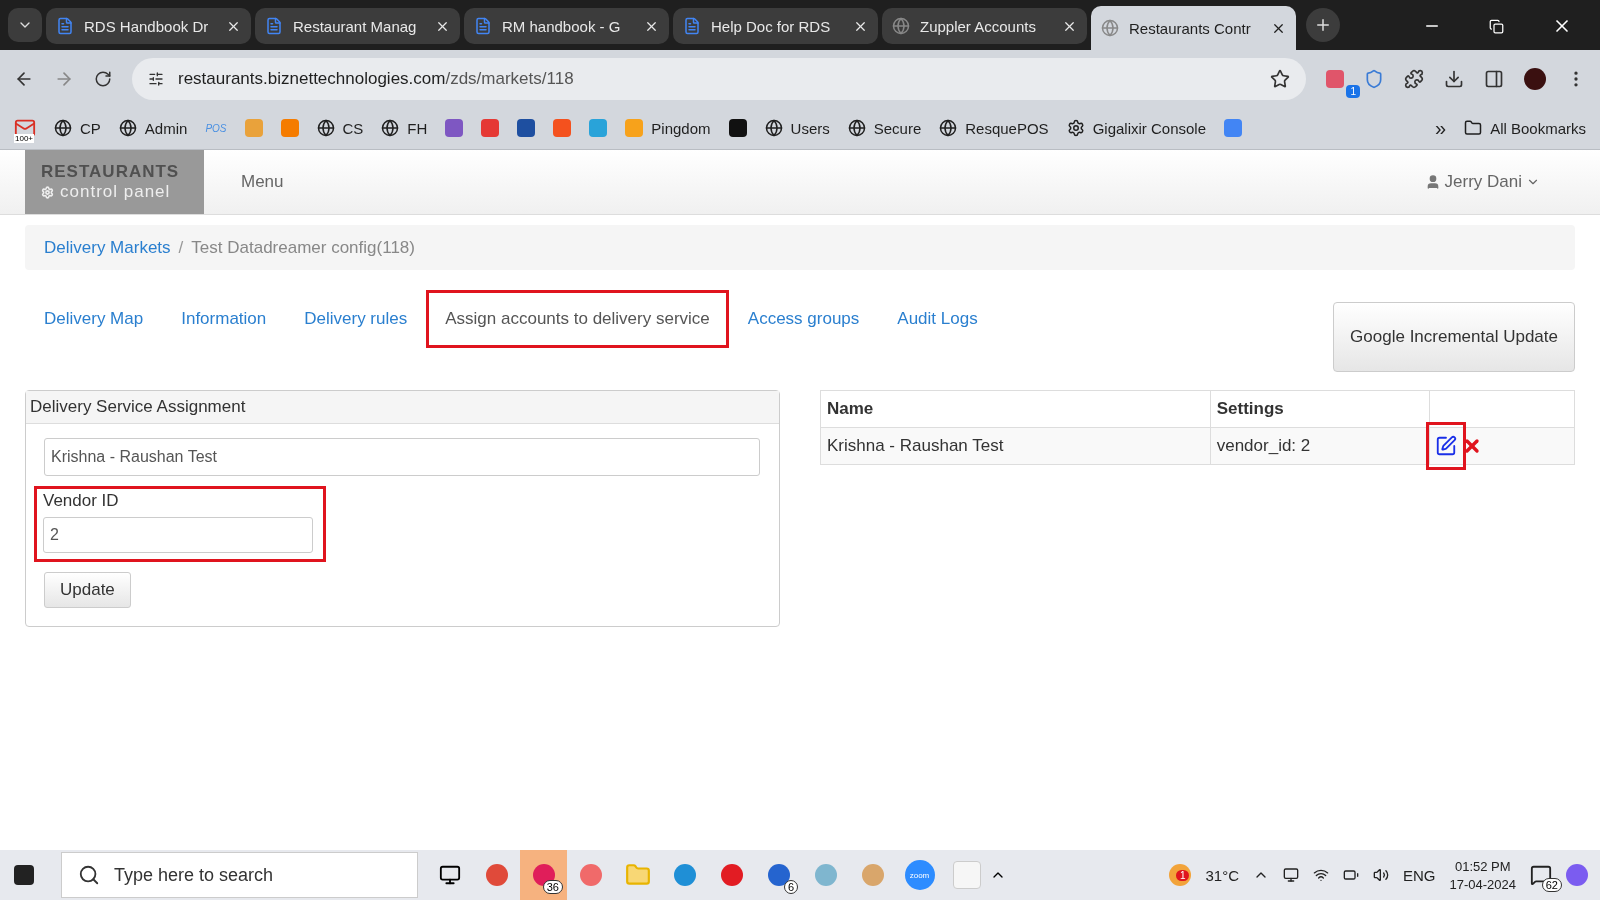 This screenshot has width=1600, height=900. What do you see at coordinates (1525, 128) in the screenshot?
I see `all-bookmarks-button: All Bookmarks` at bounding box center [1525, 128].